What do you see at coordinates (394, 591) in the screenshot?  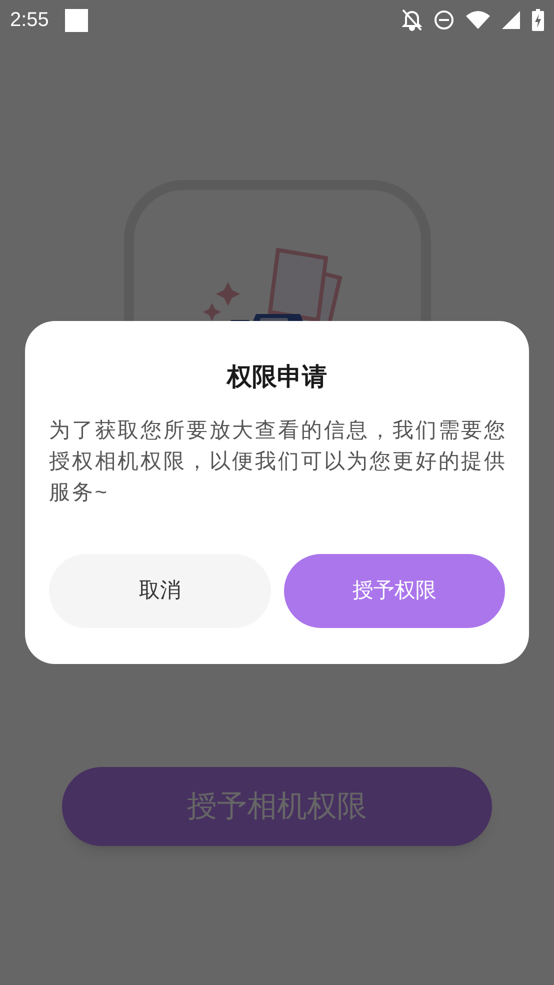 I see `grant-permission-button: 授予权限` at bounding box center [394, 591].